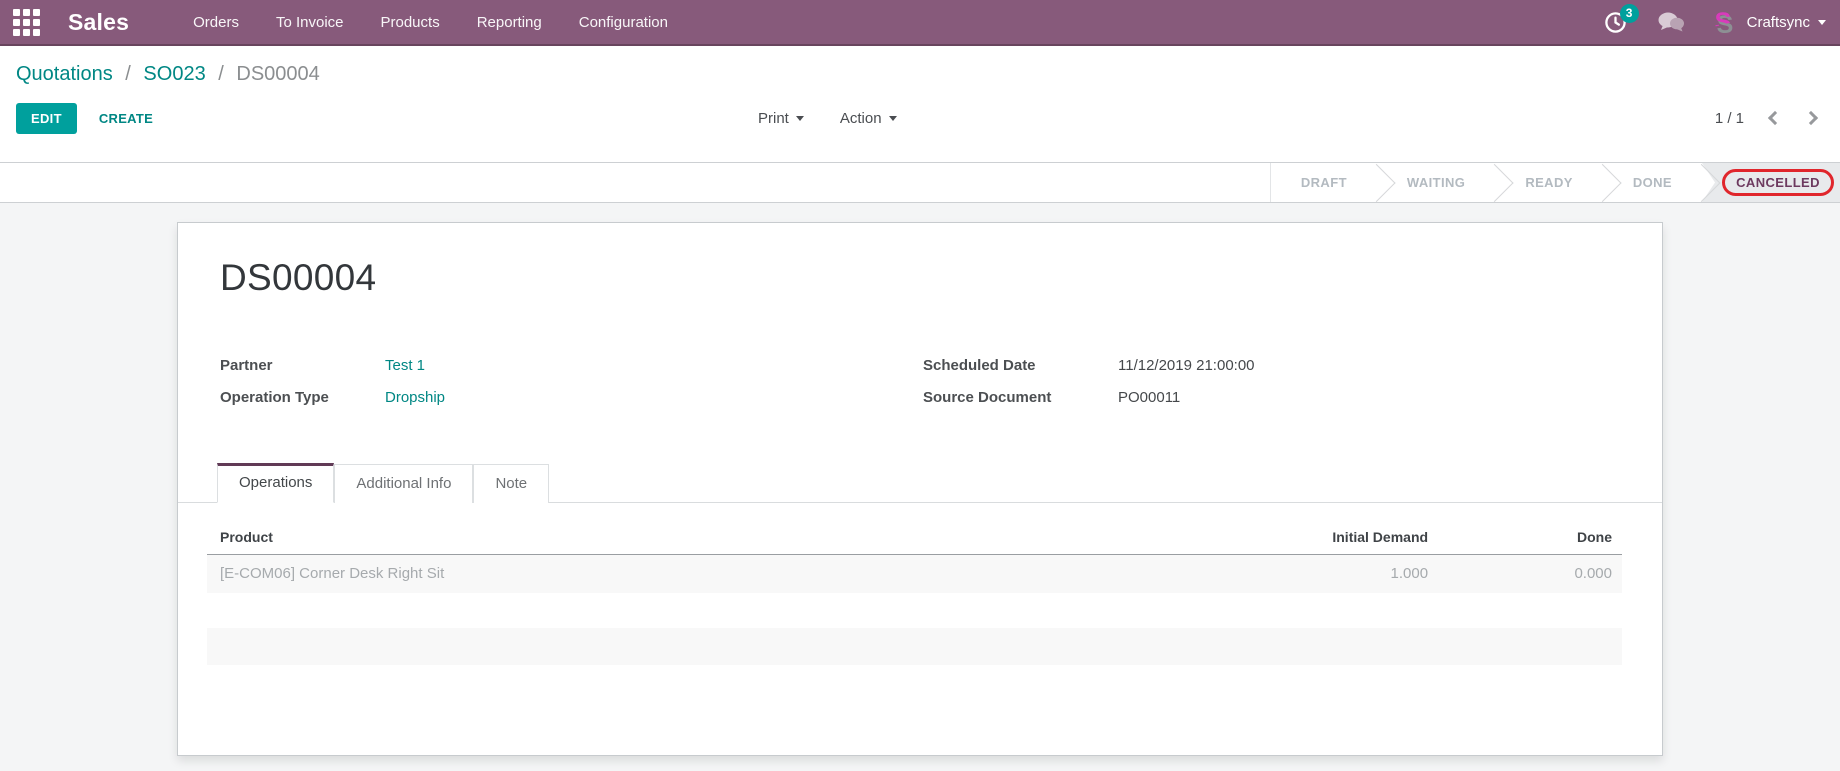 This screenshot has height=771, width=1840. What do you see at coordinates (1149, 397) in the screenshot?
I see `source-document-value: PO00011` at bounding box center [1149, 397].